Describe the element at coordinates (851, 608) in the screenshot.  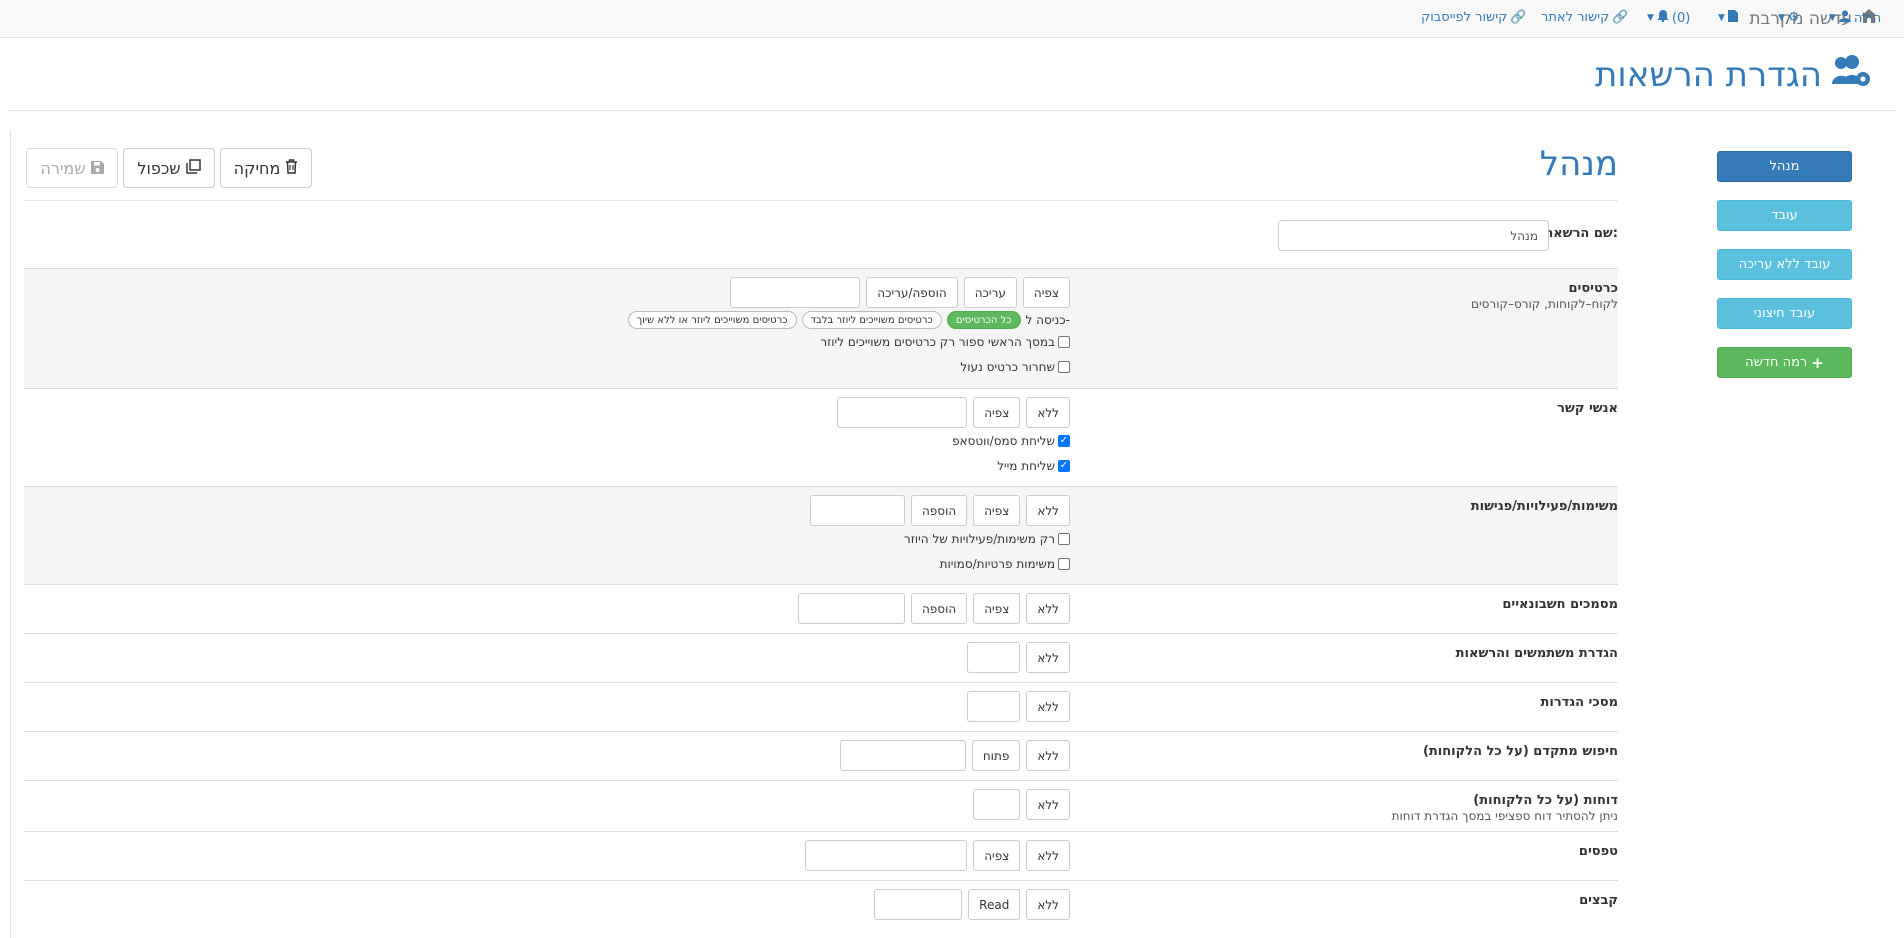
I see `permission-option-selected: סימון בוצע/ביטול` at that location.